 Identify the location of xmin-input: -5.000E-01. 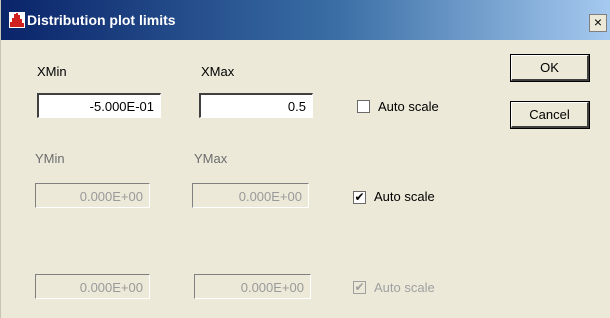
(99, 105).